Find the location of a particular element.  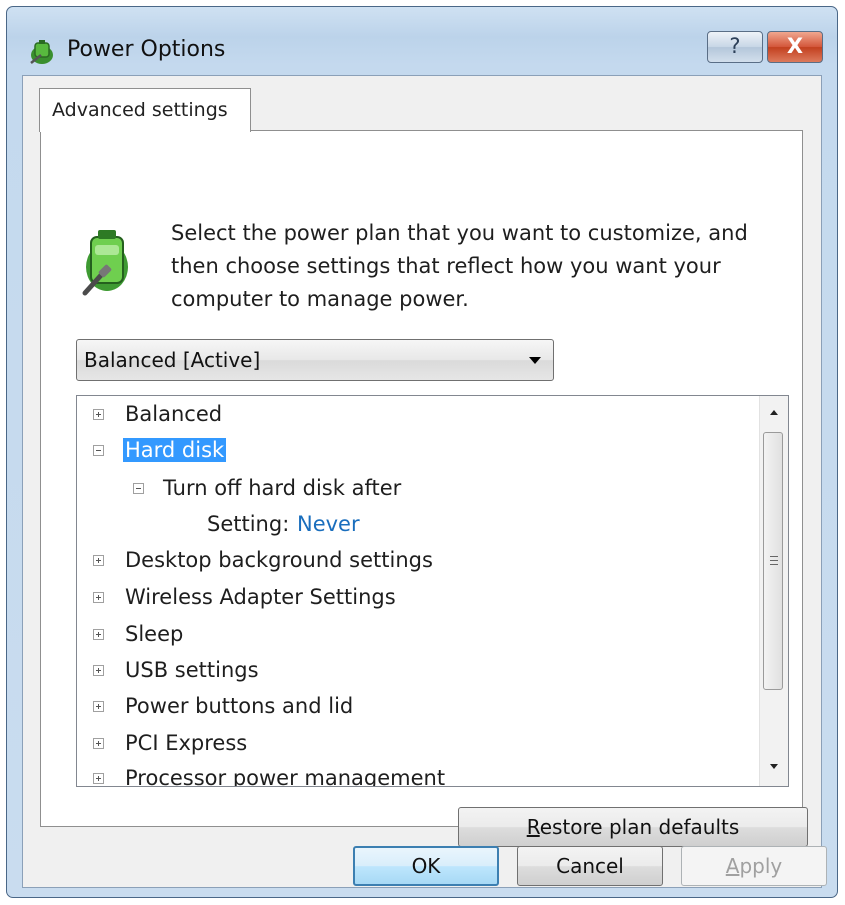

restore-plan-defaults-button: Restore plan defaults is located at coordinates (633, 827).